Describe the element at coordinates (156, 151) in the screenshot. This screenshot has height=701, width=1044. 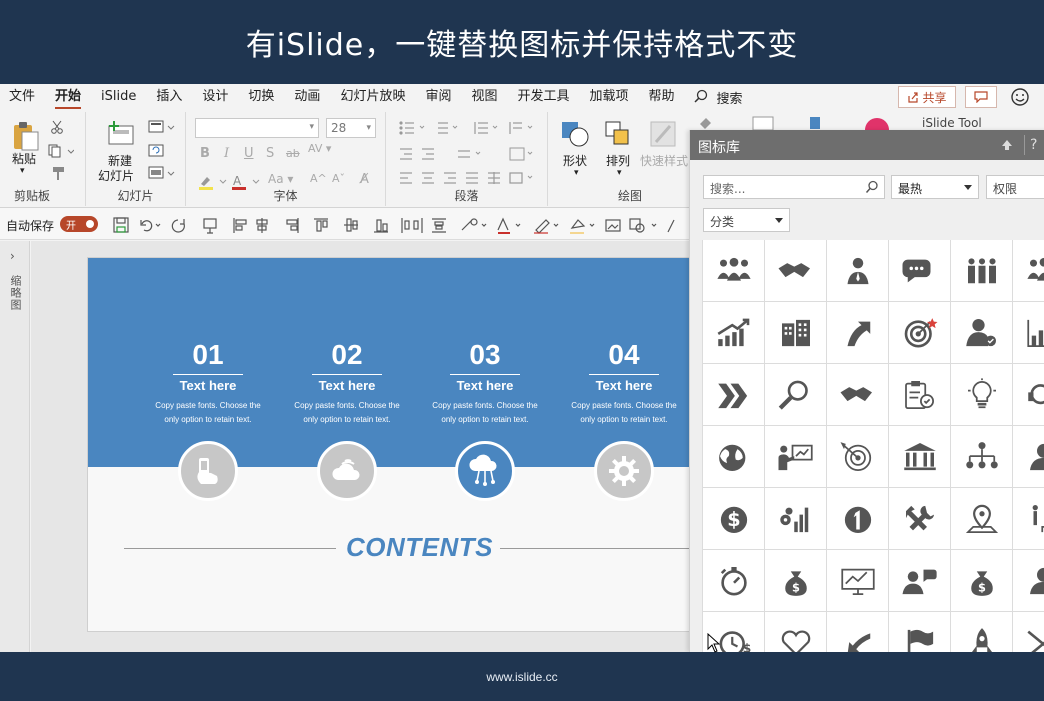
I see `reset-icon` at that location.